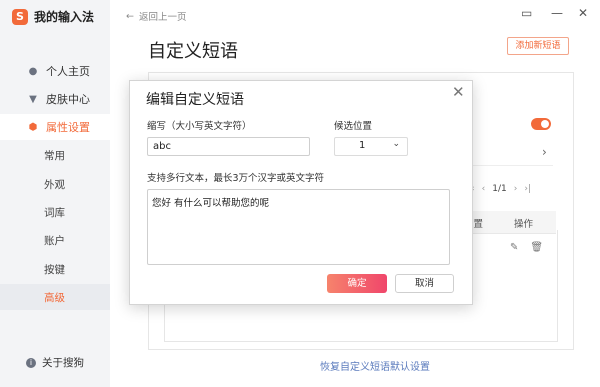  I want to click on position-select: 1 ⌄, so click(371, 146).